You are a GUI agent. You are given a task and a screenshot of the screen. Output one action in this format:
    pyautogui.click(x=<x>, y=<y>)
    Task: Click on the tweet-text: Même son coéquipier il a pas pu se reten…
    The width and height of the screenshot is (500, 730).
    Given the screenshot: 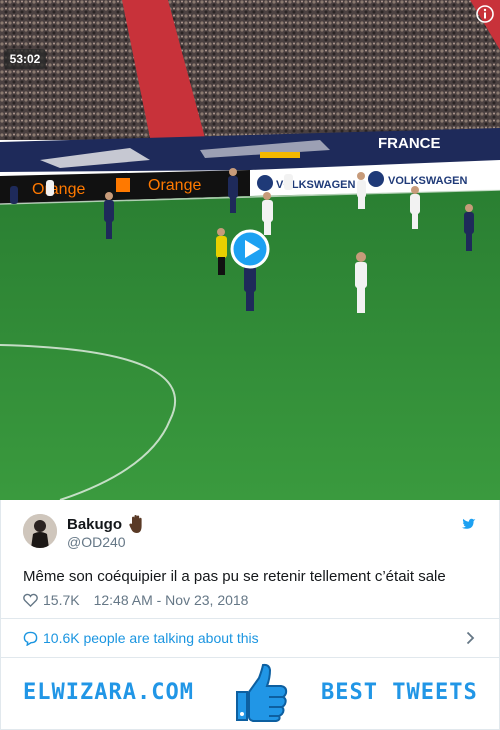 What is the action you would take?
    pyautogui.click(x=234, y=576)
    